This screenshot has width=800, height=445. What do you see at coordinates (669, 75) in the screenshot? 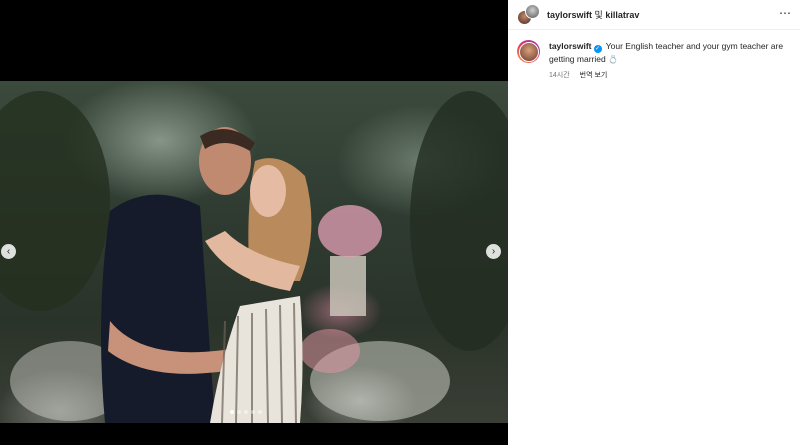
I see `caption-meta: 14시간 번역 보기` at bounding box center [669, 75].